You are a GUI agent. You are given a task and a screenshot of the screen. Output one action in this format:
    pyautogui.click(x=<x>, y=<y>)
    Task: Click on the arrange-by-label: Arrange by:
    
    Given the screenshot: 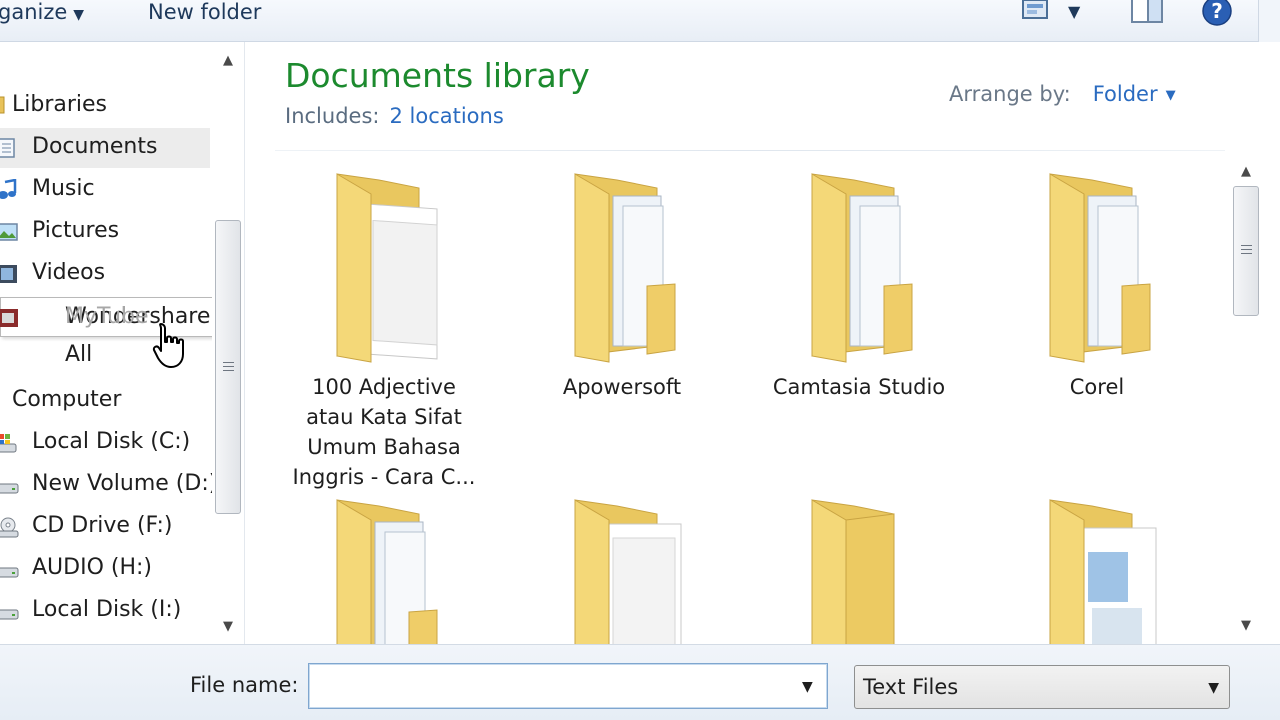 What is the action you would take?
    pyautogui.click(x=1010, y=94)
    